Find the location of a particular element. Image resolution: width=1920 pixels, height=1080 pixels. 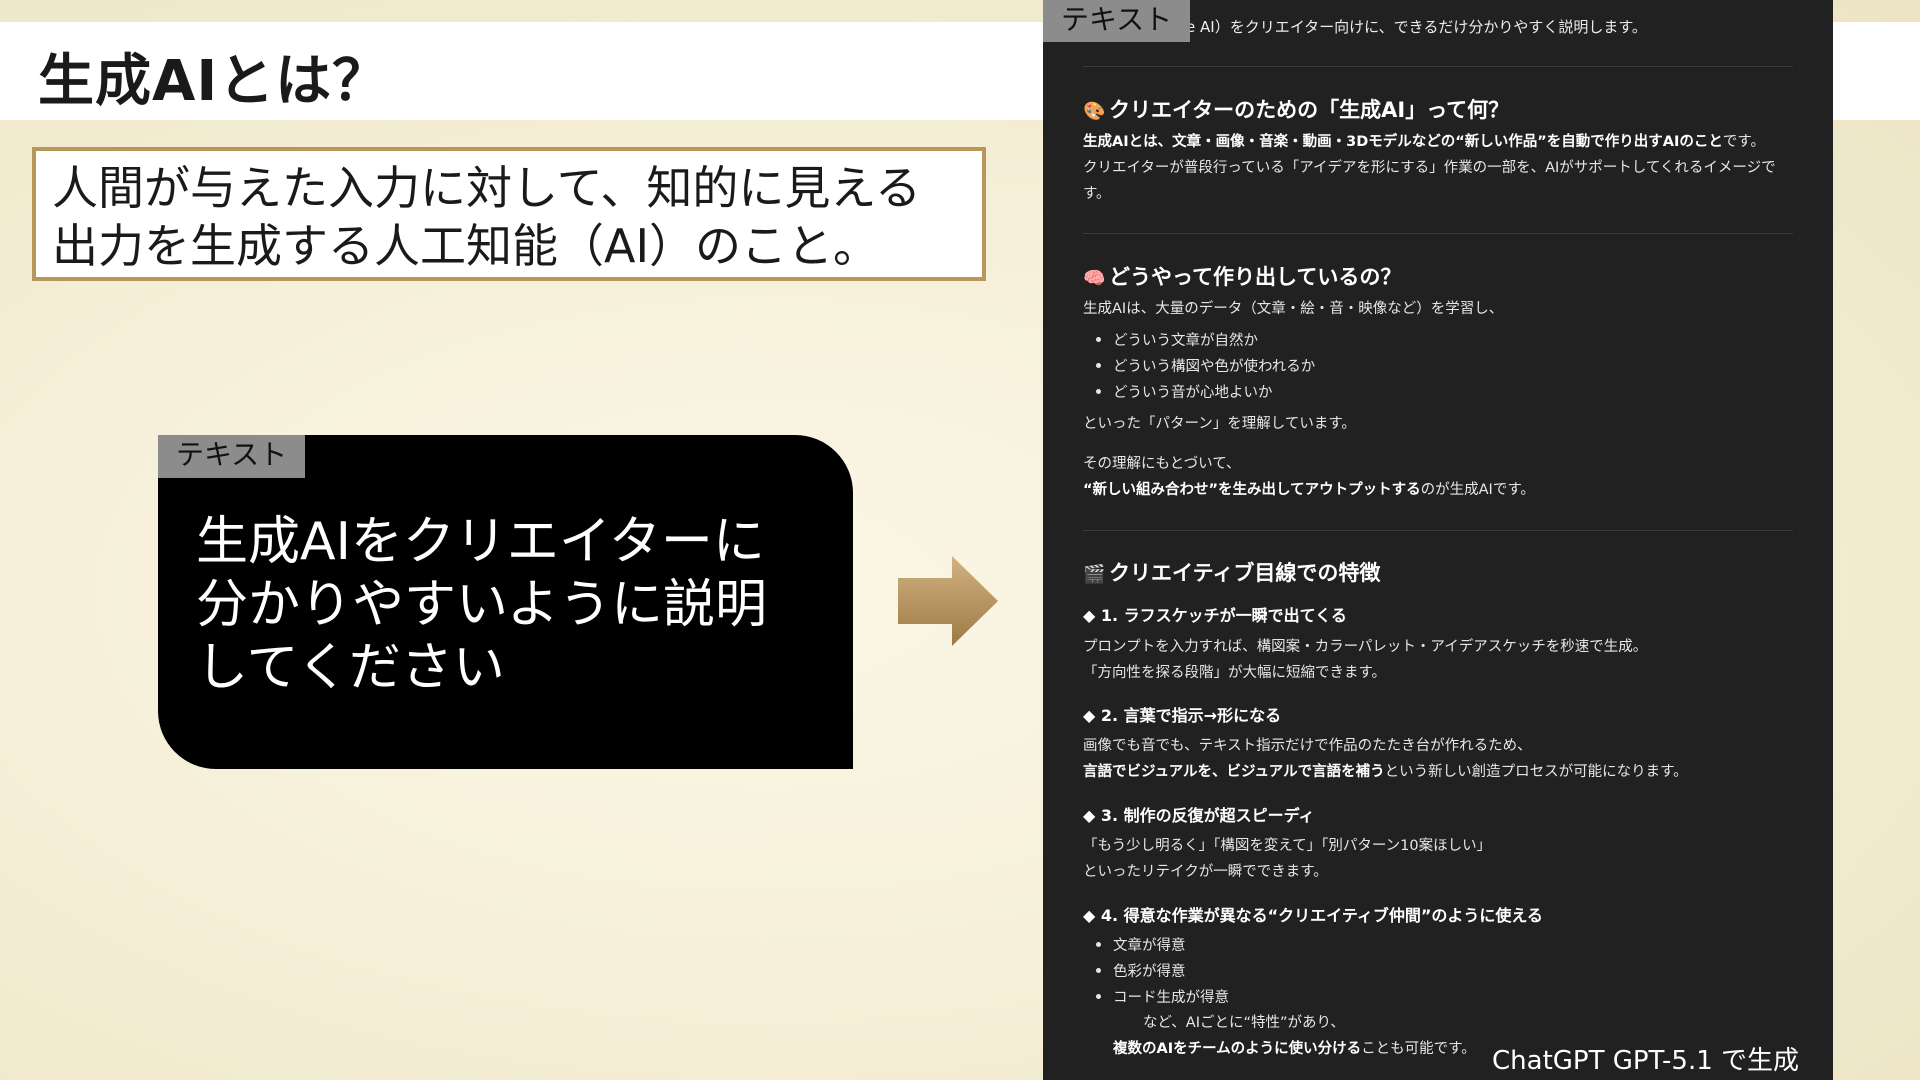

paragraph: 生成AIは、大量のデータ（文章・絵・音・映像など）を学習し、 is located at coordinates (1293, 309).